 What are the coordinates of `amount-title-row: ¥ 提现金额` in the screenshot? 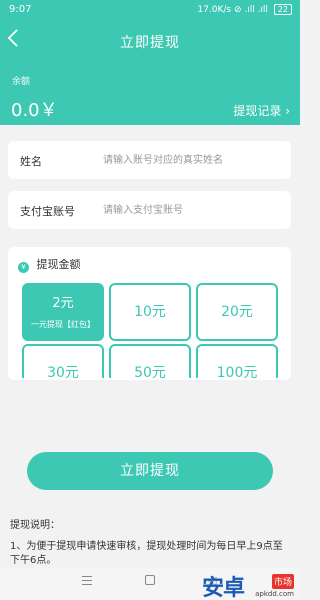 It's located at (49, 264).